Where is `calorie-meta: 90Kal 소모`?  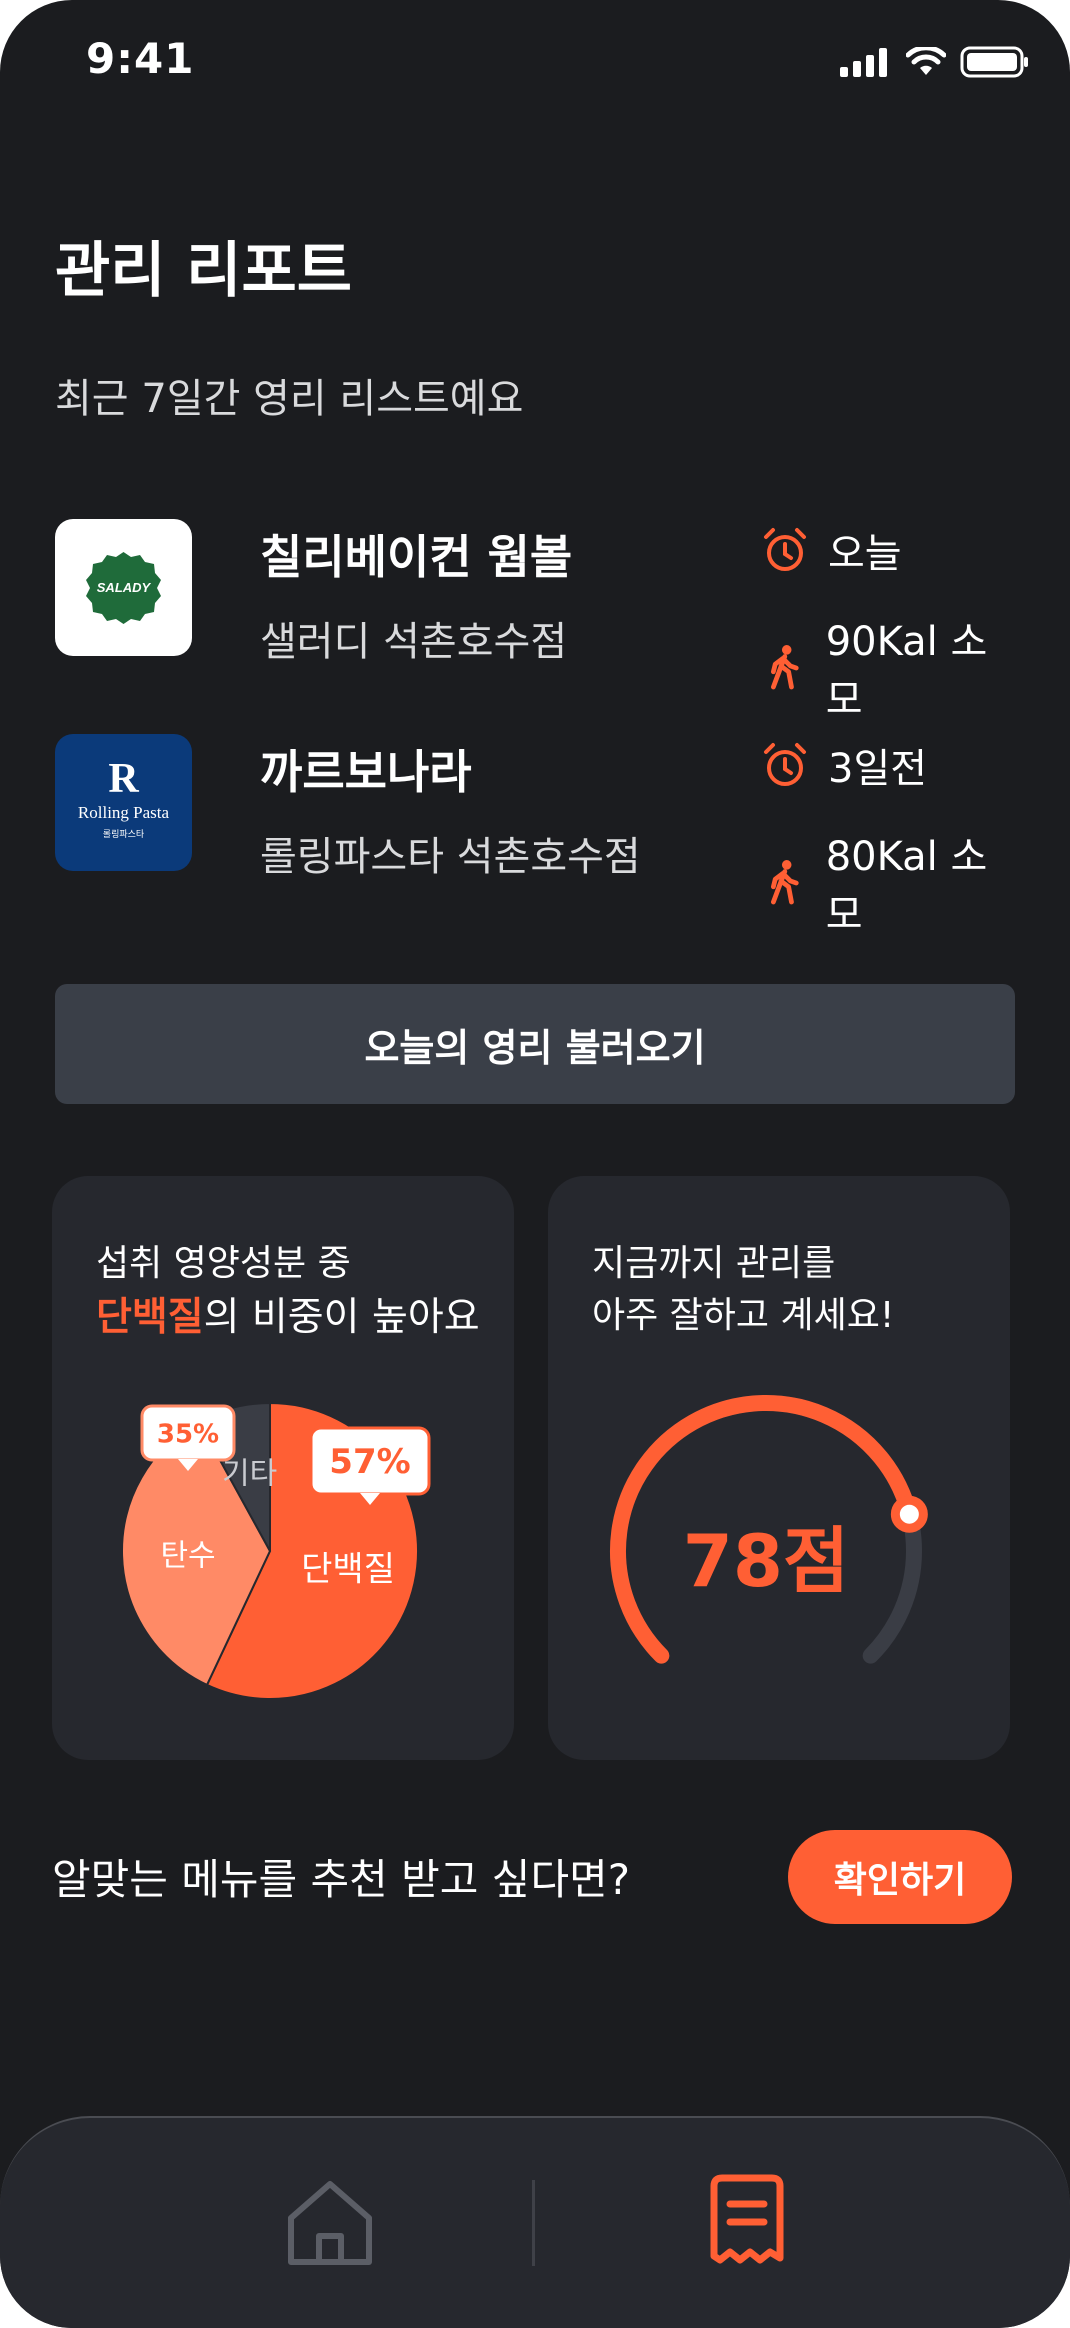 calorie-meta: 90Kal 소모 is located at coordinates (887, 667).